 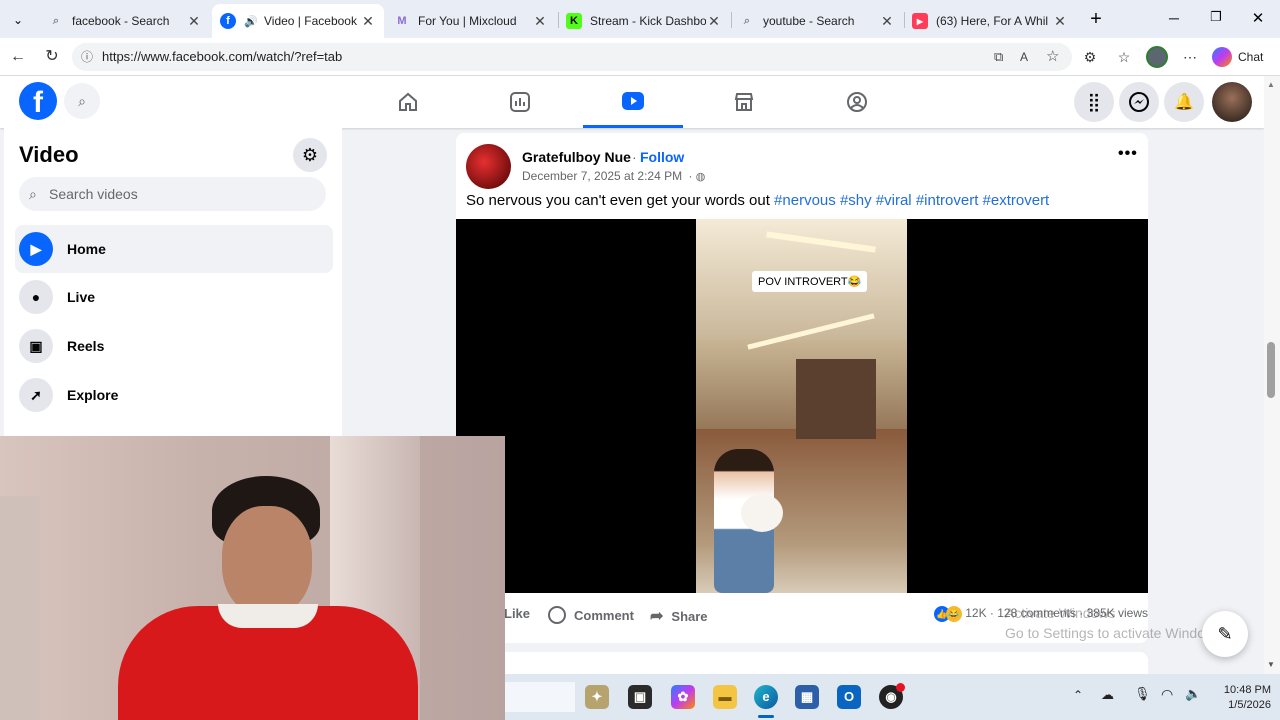 I want to click on post-more-options-icon: •••, so click(x=1128, y=154).